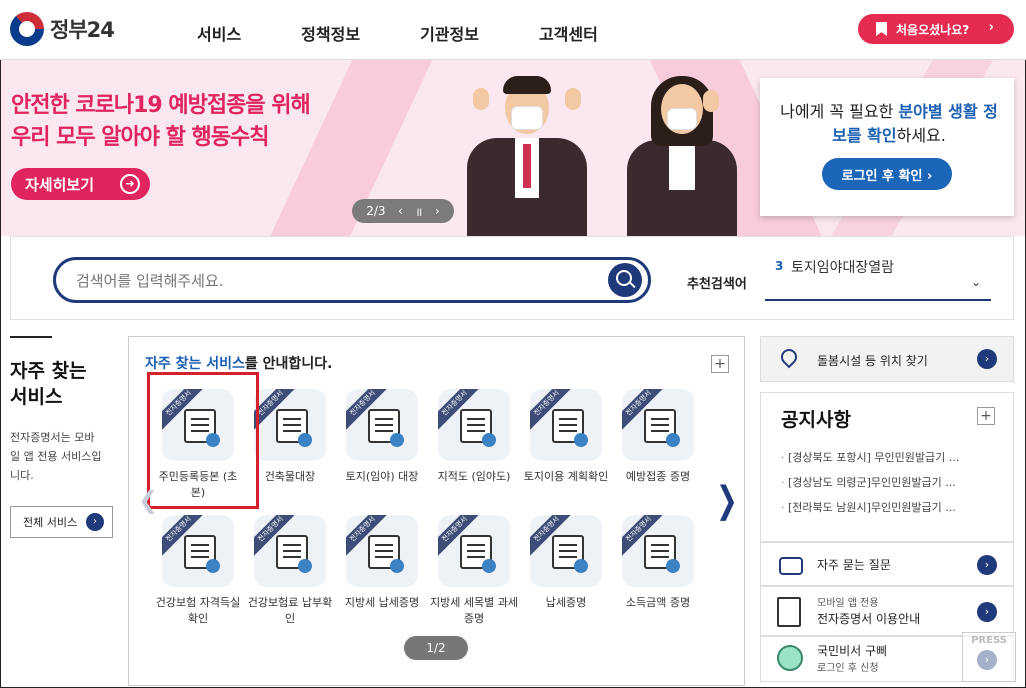 The height and width of the screenshot is (688, 1026). I want to click on service-label: 지방세 세목별 과세증명, so click(474, 610).